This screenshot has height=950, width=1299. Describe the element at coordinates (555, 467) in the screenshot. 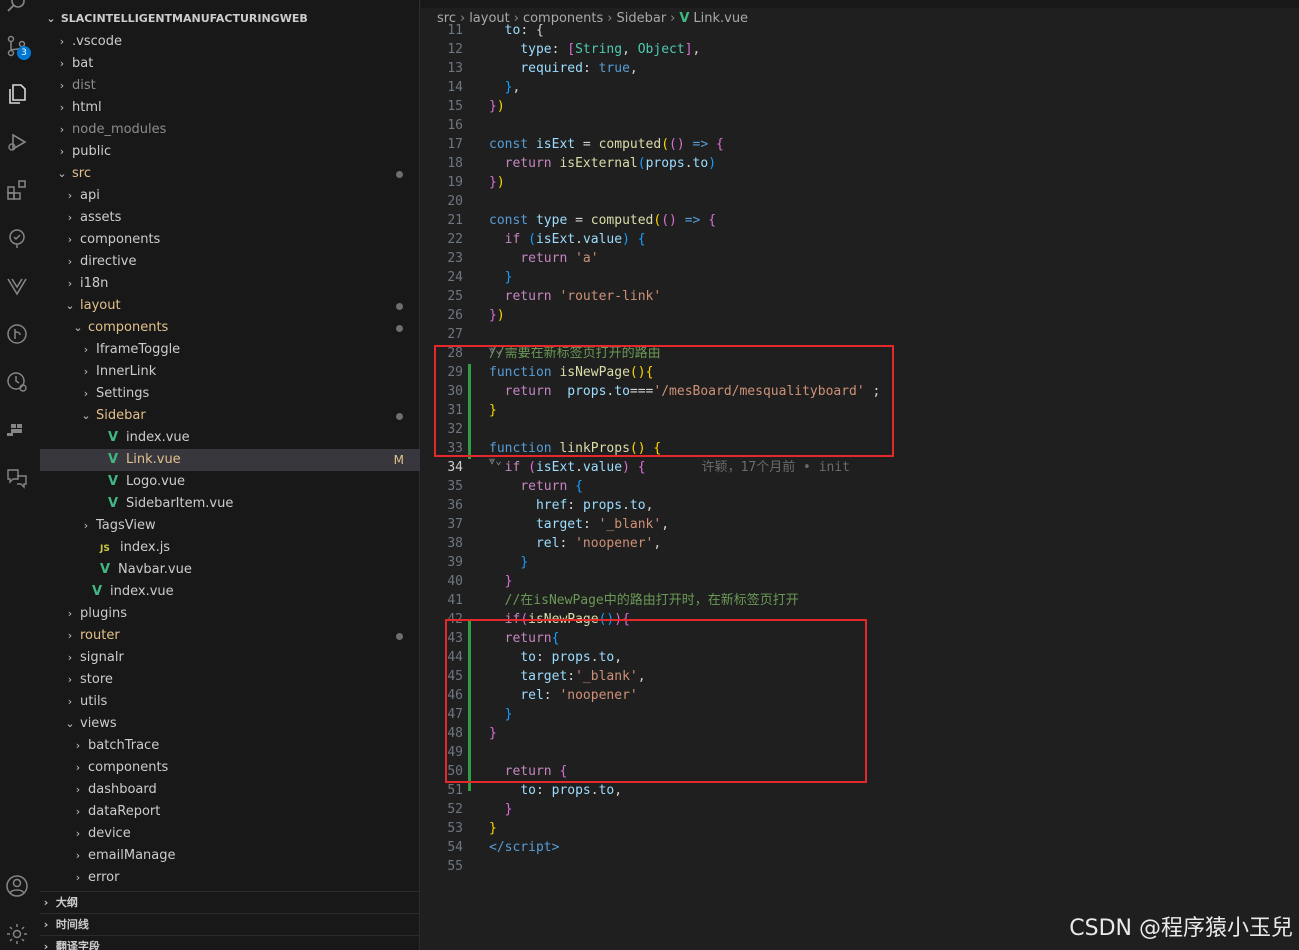

I see `code-token: isExt` at that location.